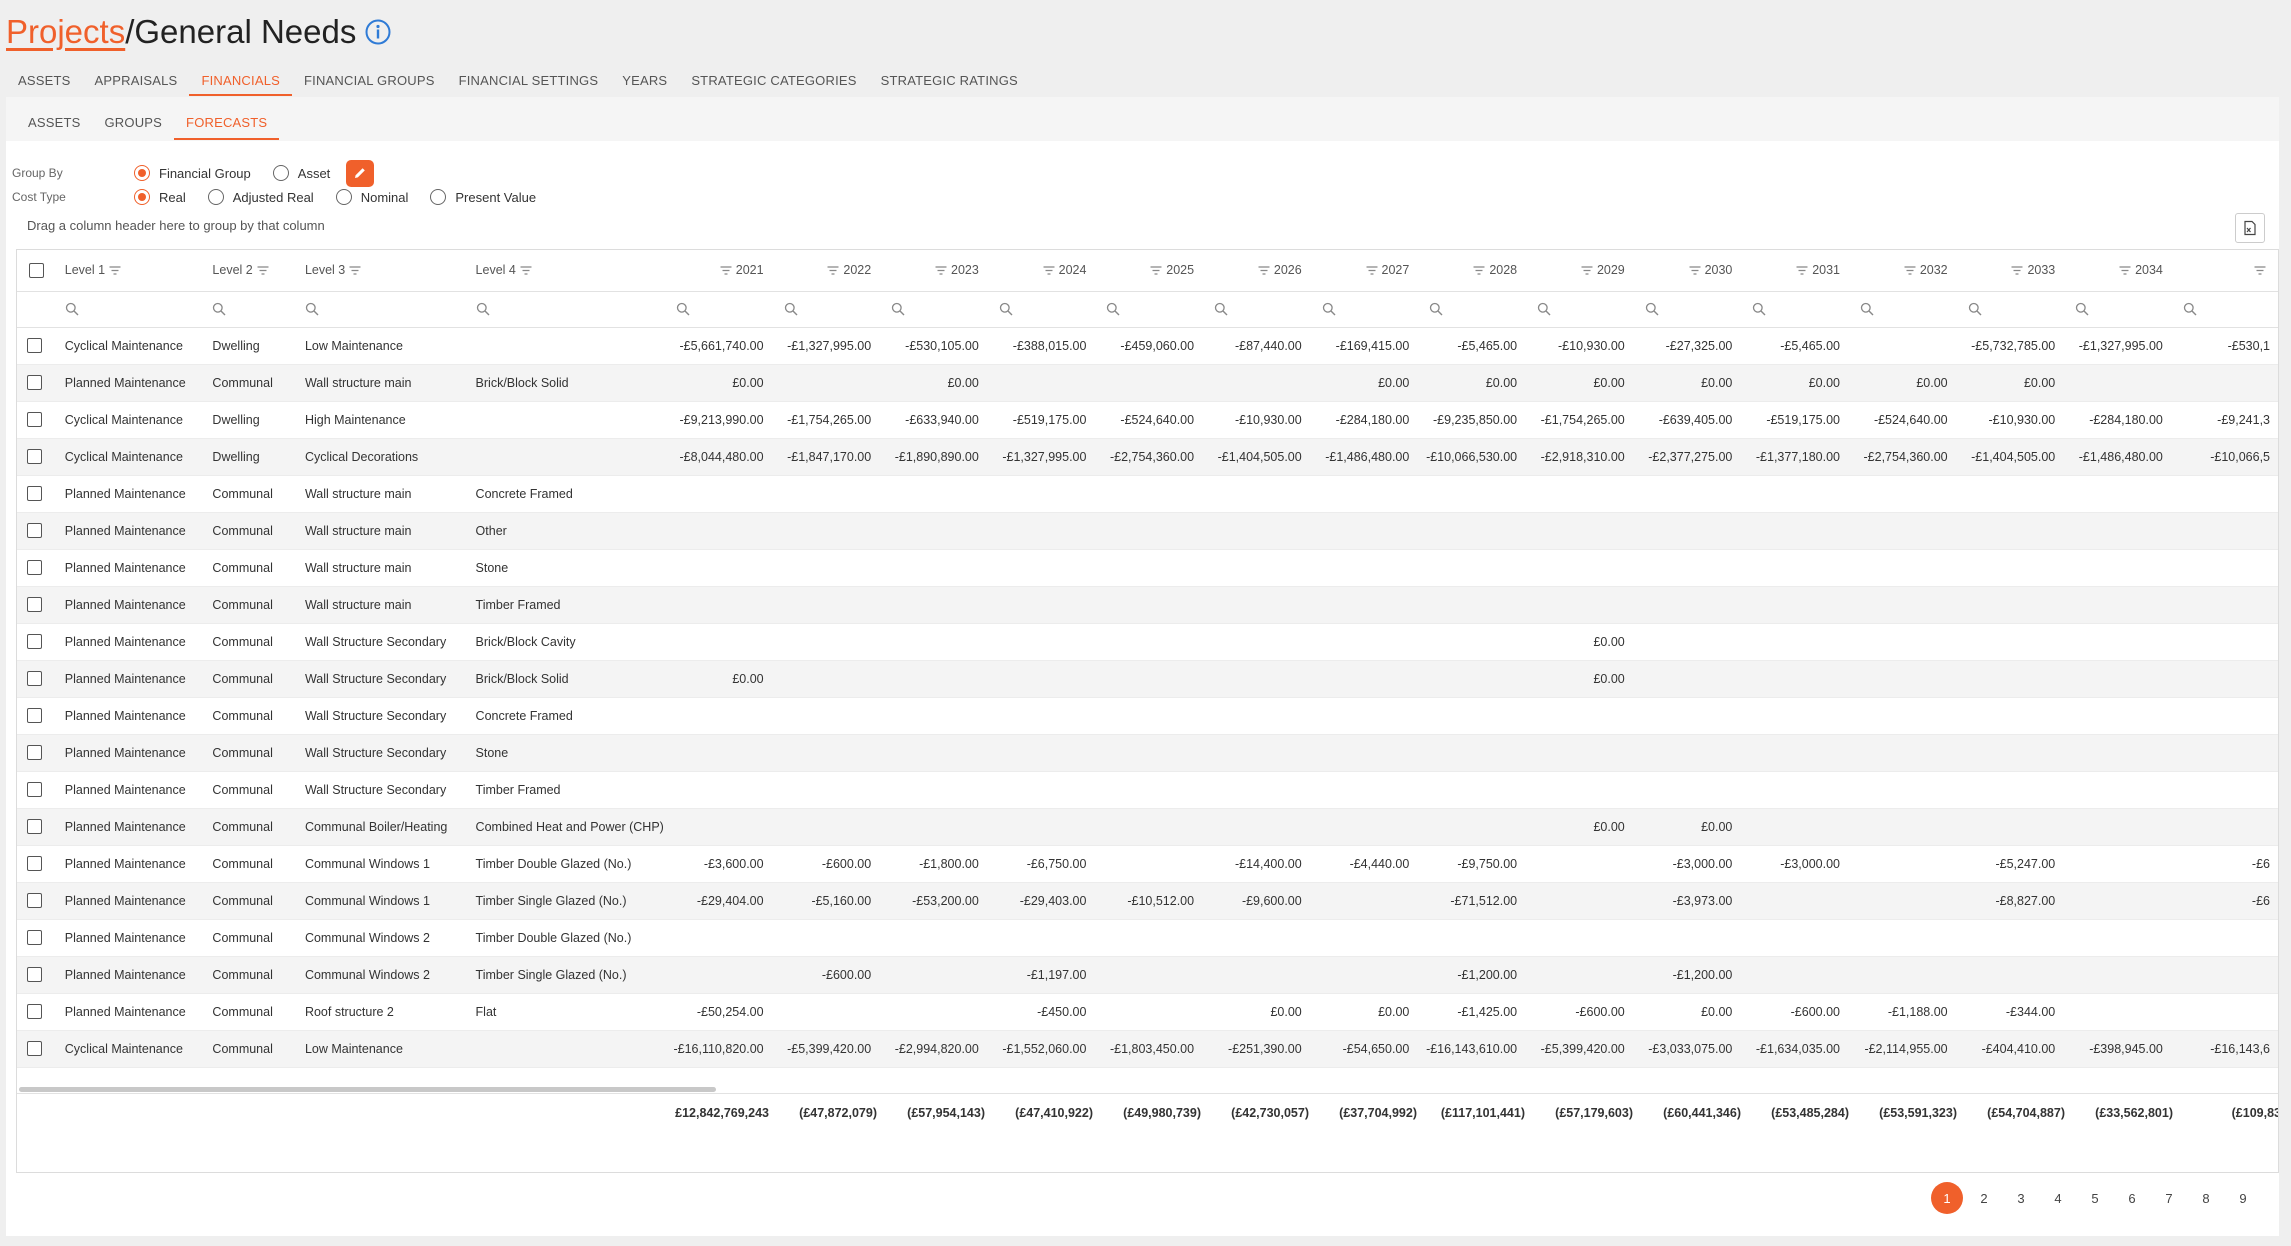 The width and height of the screenshot is (2291, 1246). I want to click on horizontal-scrollbar, so click(367, 1089).